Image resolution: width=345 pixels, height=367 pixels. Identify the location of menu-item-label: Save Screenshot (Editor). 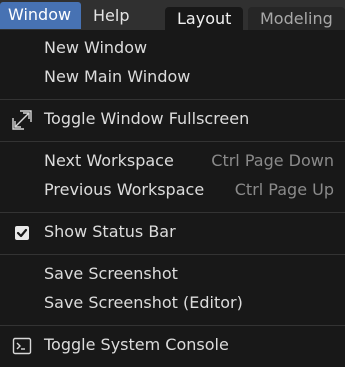
(143, 302).